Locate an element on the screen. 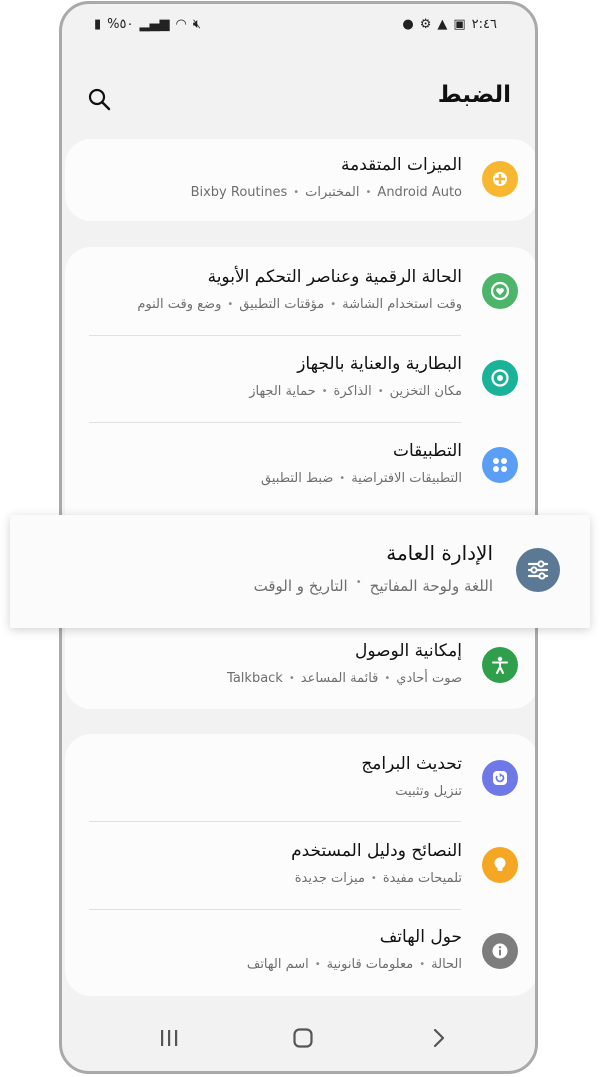 The height and width of the screenshot is (1077, 600). sub-text: مؤقتات التطبيق is located at coordinates (282, 304).